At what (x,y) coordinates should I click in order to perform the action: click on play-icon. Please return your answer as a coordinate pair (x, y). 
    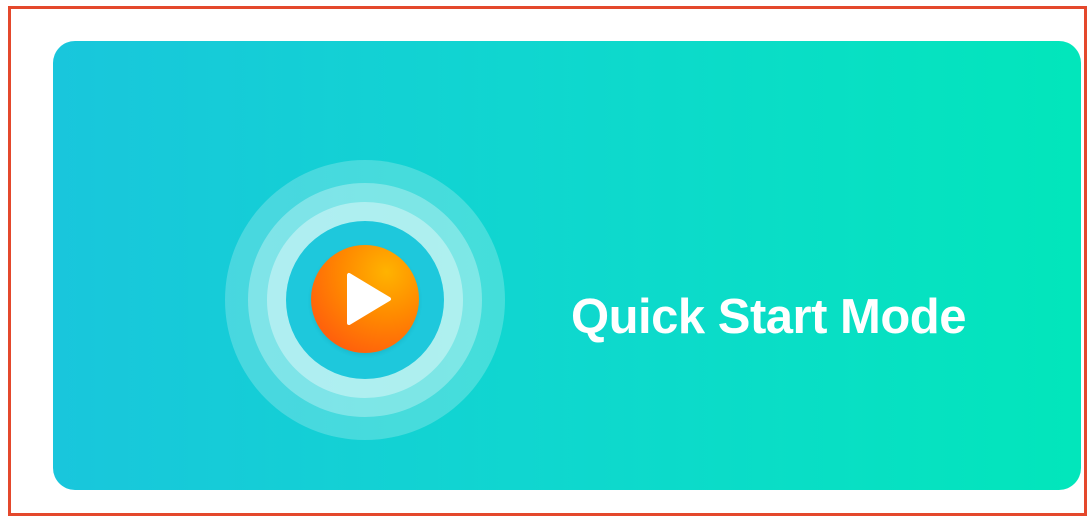
    Looking at the image, I should click on (369, 299).